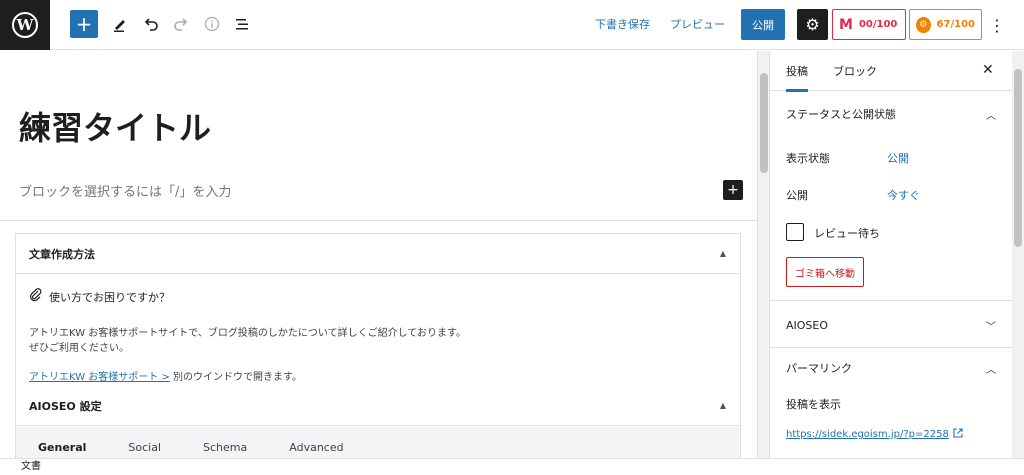 Image resolution: width=1024 pixels, height=475 pixels. I want to click on help-question-row: 使い方でお困りですか？, so click(99, 296).